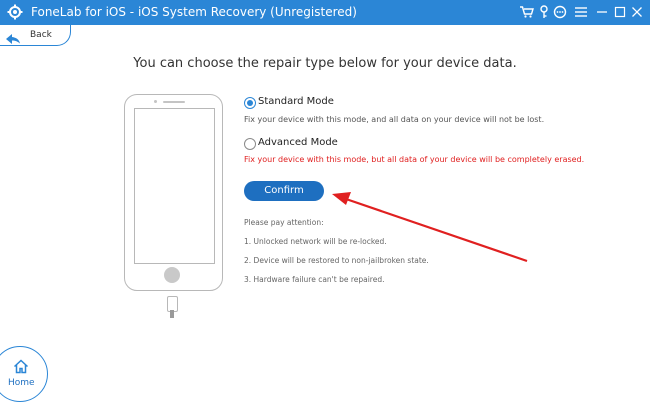 The height and width of the screenshot is (402, 650). What do you see at coordinates (21, 368) in the screenshot?
I see `home-icon` at bounding box center [21, 368].